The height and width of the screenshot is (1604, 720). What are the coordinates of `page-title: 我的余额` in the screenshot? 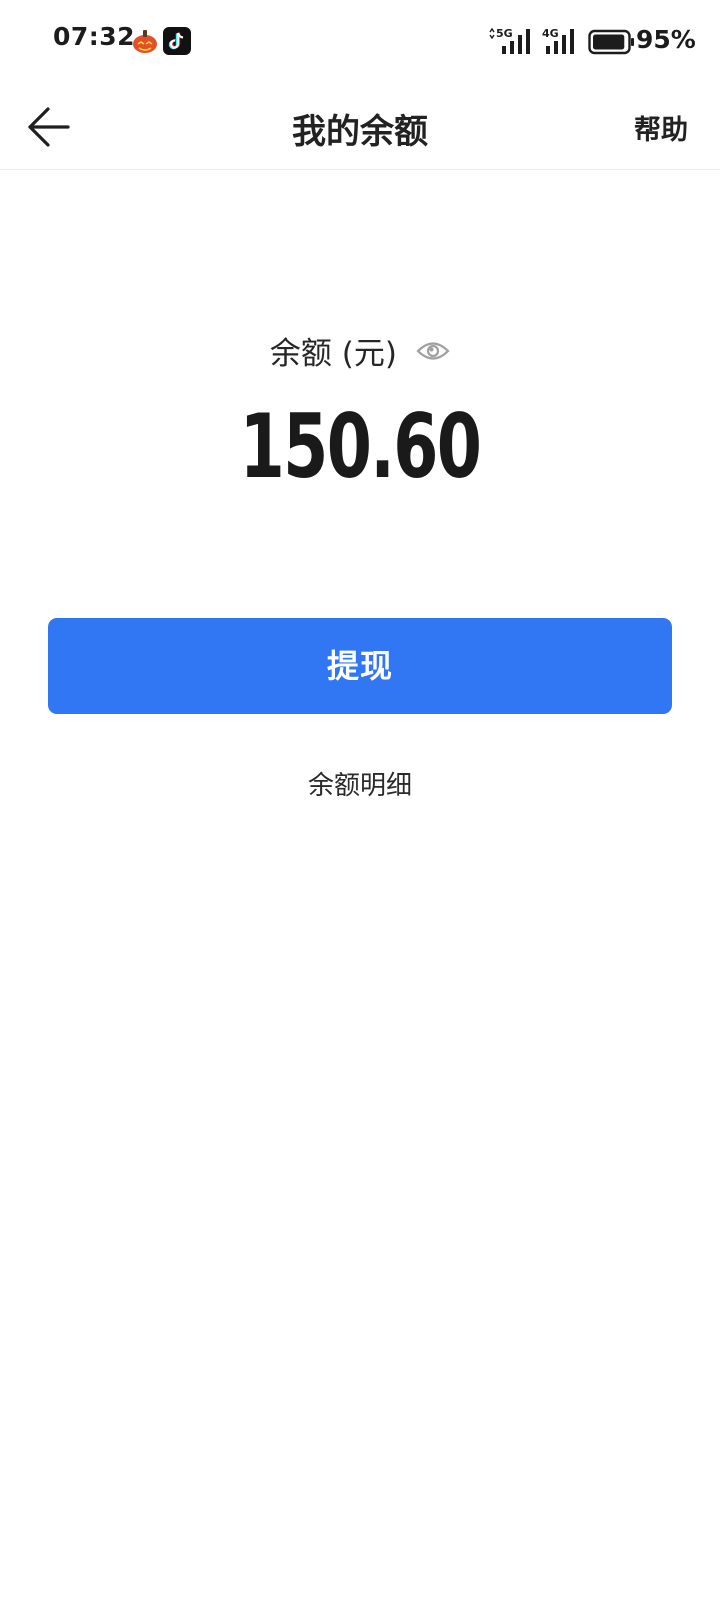 It's located at (360, 132).